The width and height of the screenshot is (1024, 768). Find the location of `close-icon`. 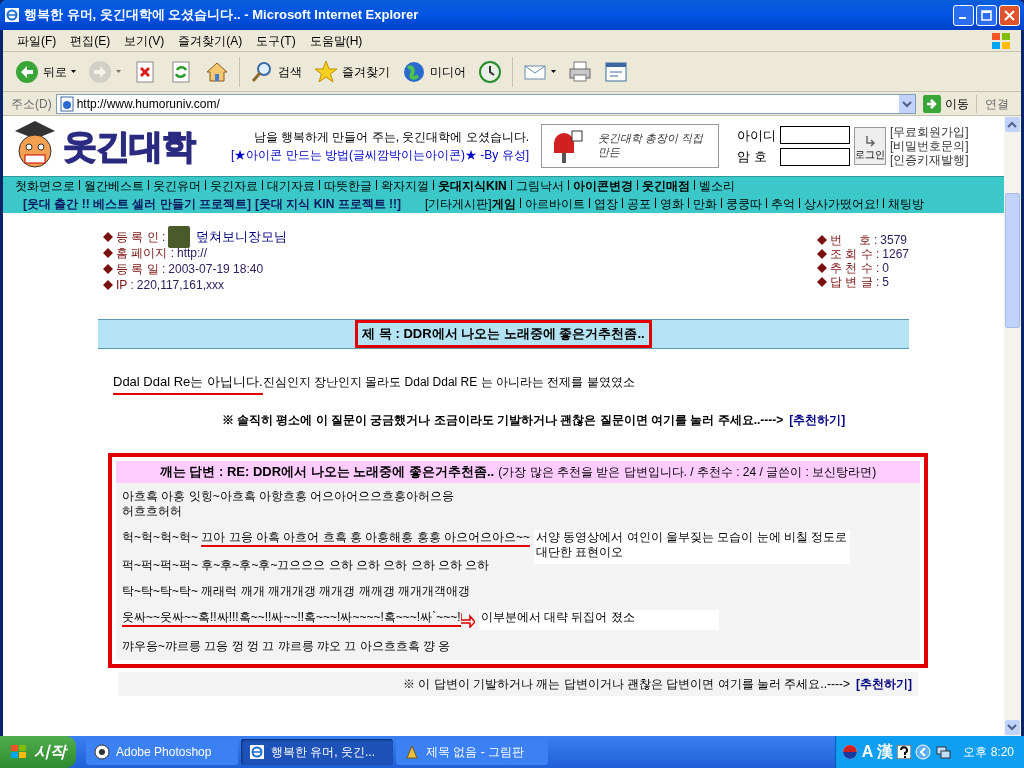

close-icon is located at coordinates (1009, 15).